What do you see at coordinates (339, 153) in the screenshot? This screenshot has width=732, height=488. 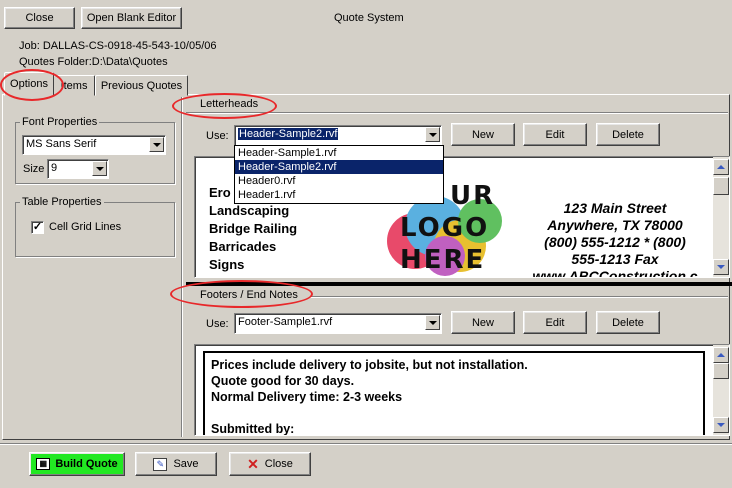 I see `dropdown-option: Header-Sample1.rvf` at bounding box center [339, 153].